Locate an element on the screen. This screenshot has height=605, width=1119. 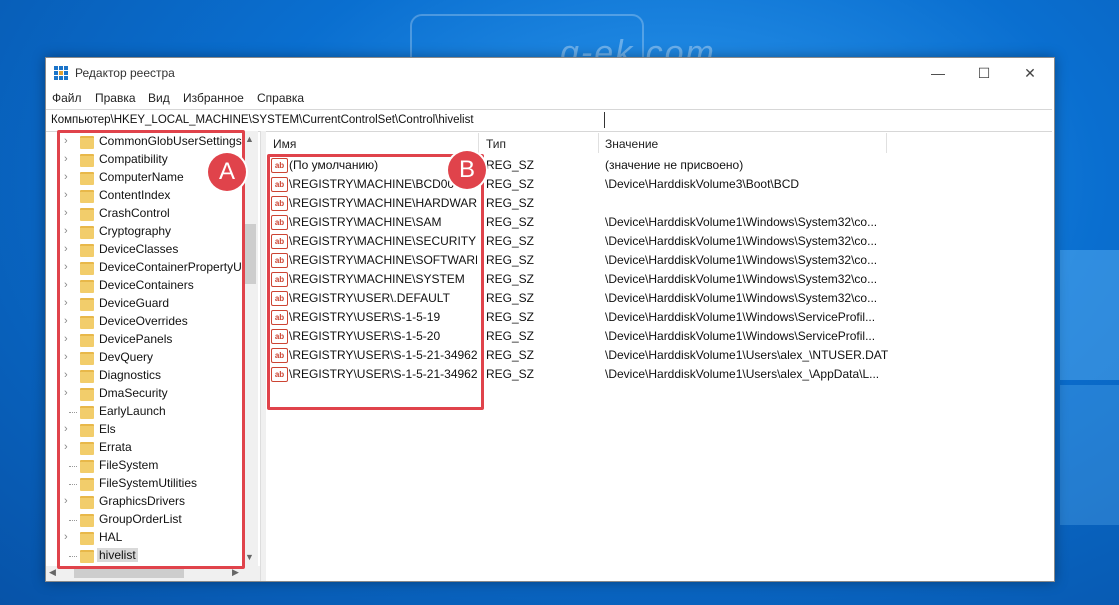
annotation-badge-a: A is located at coordinates (227, 172).